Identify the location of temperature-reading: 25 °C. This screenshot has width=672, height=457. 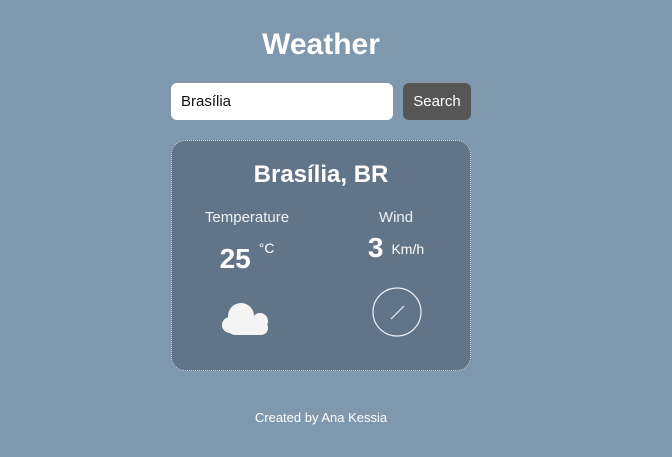
(247, 253).